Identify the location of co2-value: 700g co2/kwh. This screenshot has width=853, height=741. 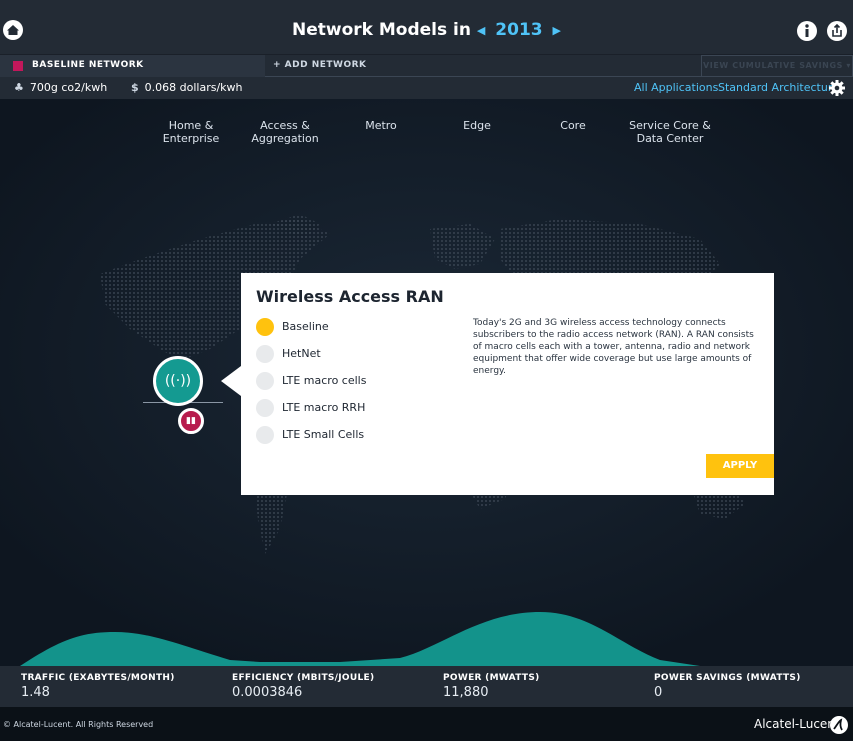
(68, 87).